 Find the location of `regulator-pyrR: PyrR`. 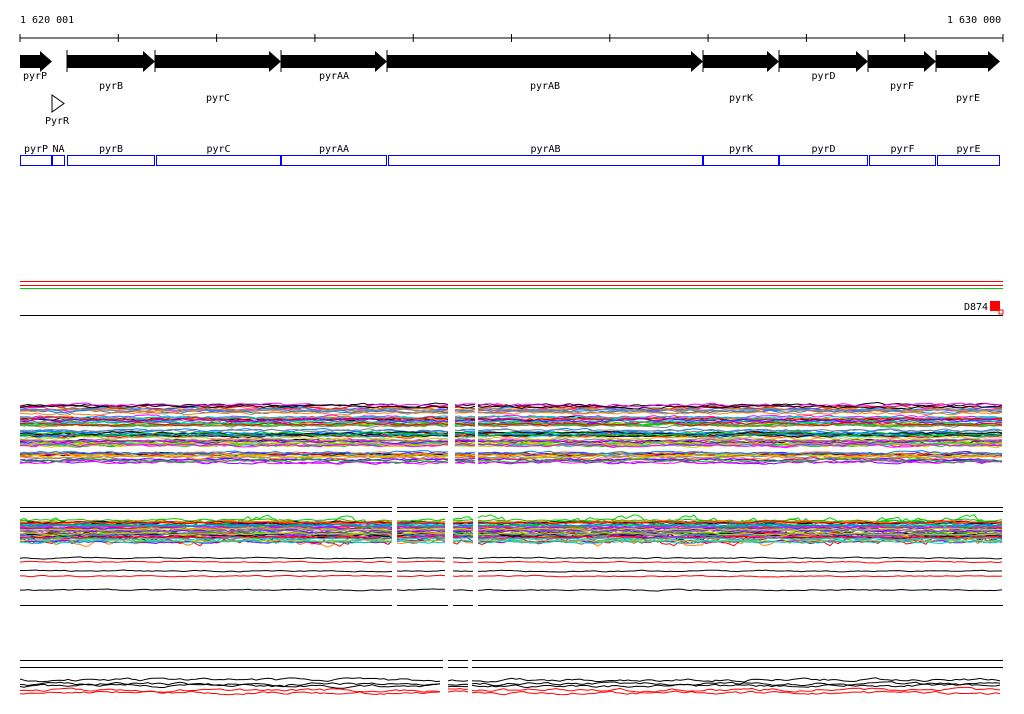

regulator-pyrR: PyrR is located at coordinates (57, 110).